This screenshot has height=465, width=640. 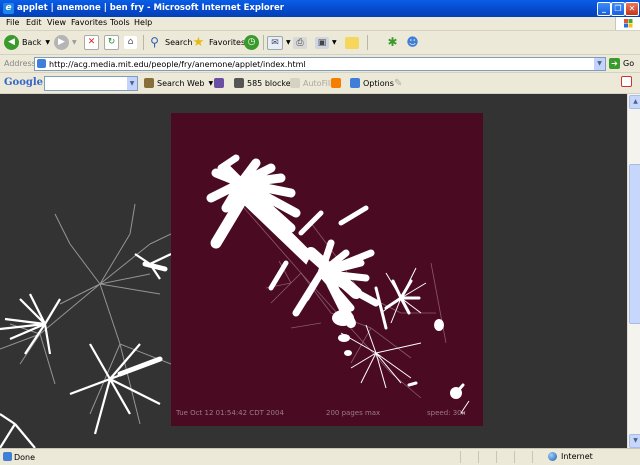 I want to click on back-arrow-icon: ◀, so click(x=11, y=42).